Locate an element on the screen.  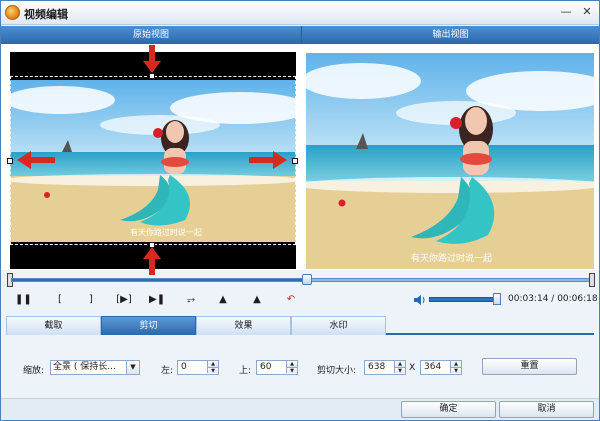
crop-size-separator: X is located at coordinates (412, 368).